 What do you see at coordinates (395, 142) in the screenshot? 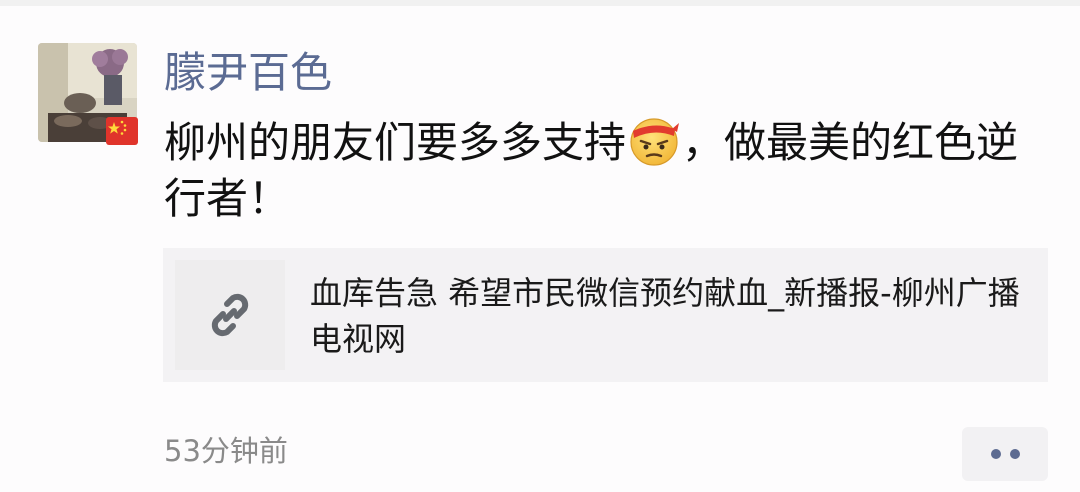
I see `post-text-part-1: 柳州的朋友们要多多支持` at bounding box center [395, 142].